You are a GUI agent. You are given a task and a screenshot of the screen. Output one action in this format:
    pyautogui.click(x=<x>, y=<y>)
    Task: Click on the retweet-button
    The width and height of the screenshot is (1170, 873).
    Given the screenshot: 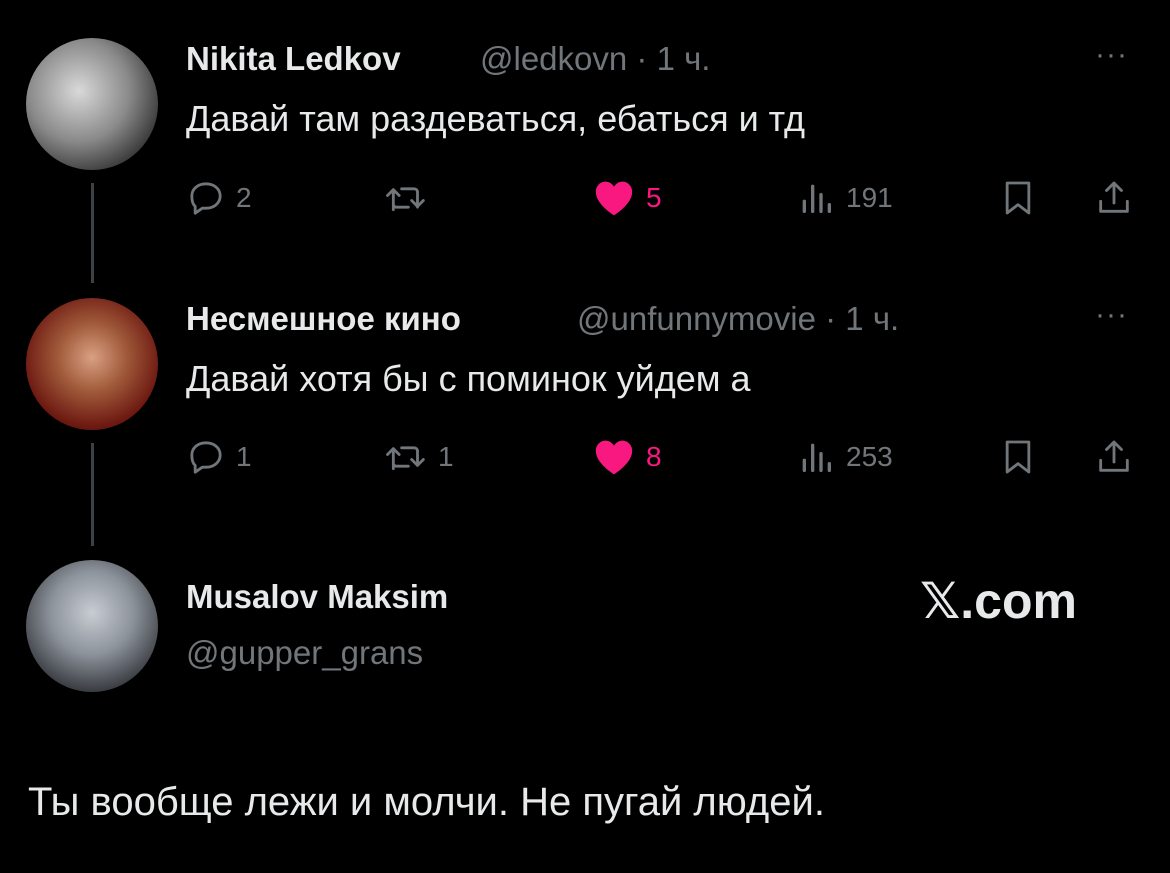 What is the action you would take?
    pyautogui.click(x=410, y=198)
    